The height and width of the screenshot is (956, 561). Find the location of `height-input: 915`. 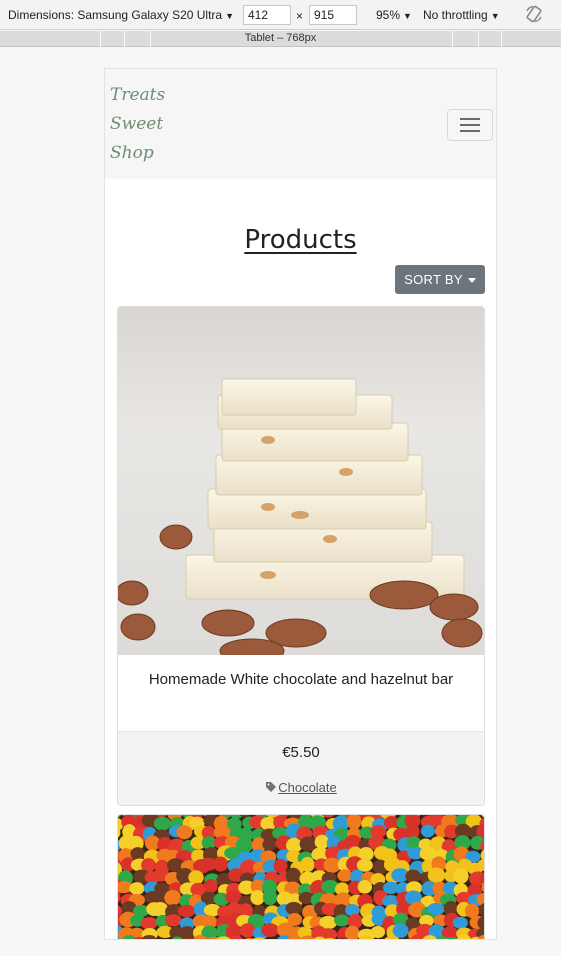

height-input: 915 is located at coordinates (333, 15).